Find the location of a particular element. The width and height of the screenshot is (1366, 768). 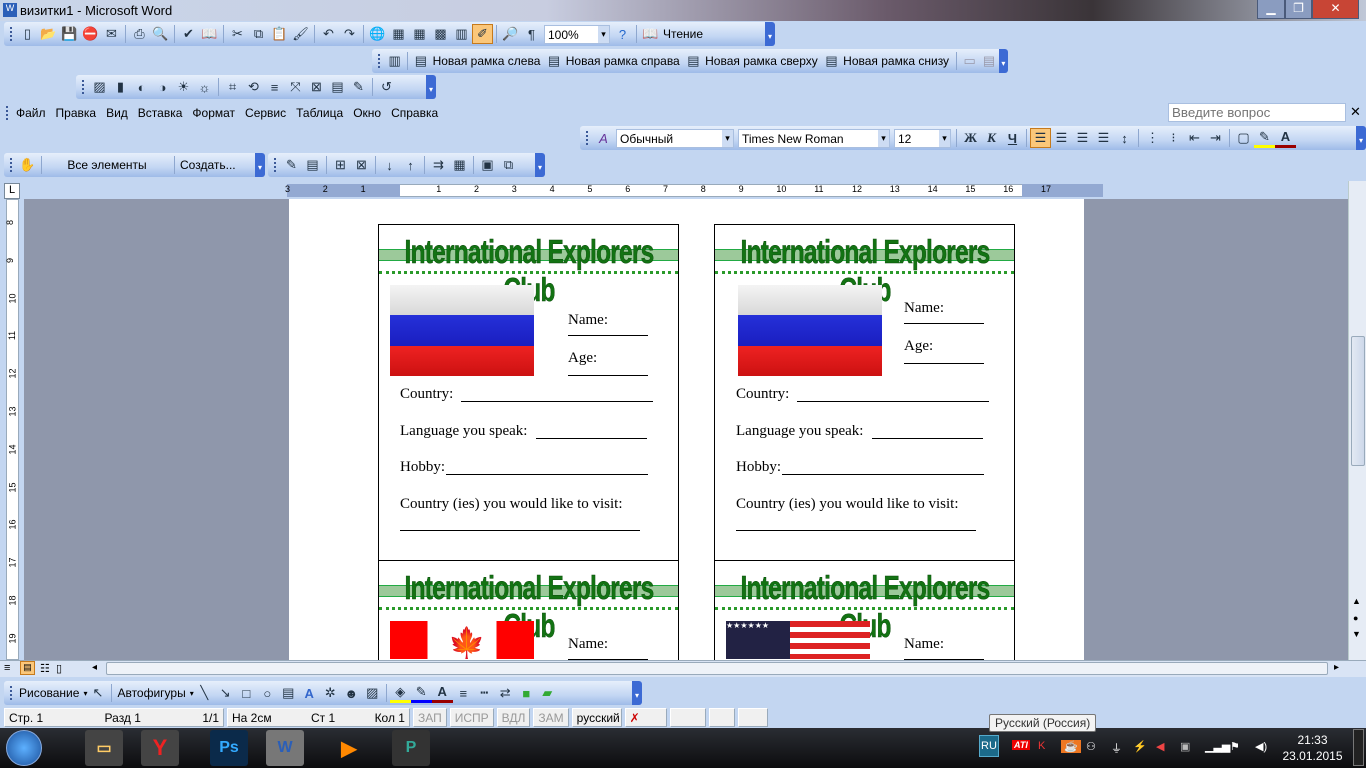

wordart-icon: A is located at coordinates (309, 693).